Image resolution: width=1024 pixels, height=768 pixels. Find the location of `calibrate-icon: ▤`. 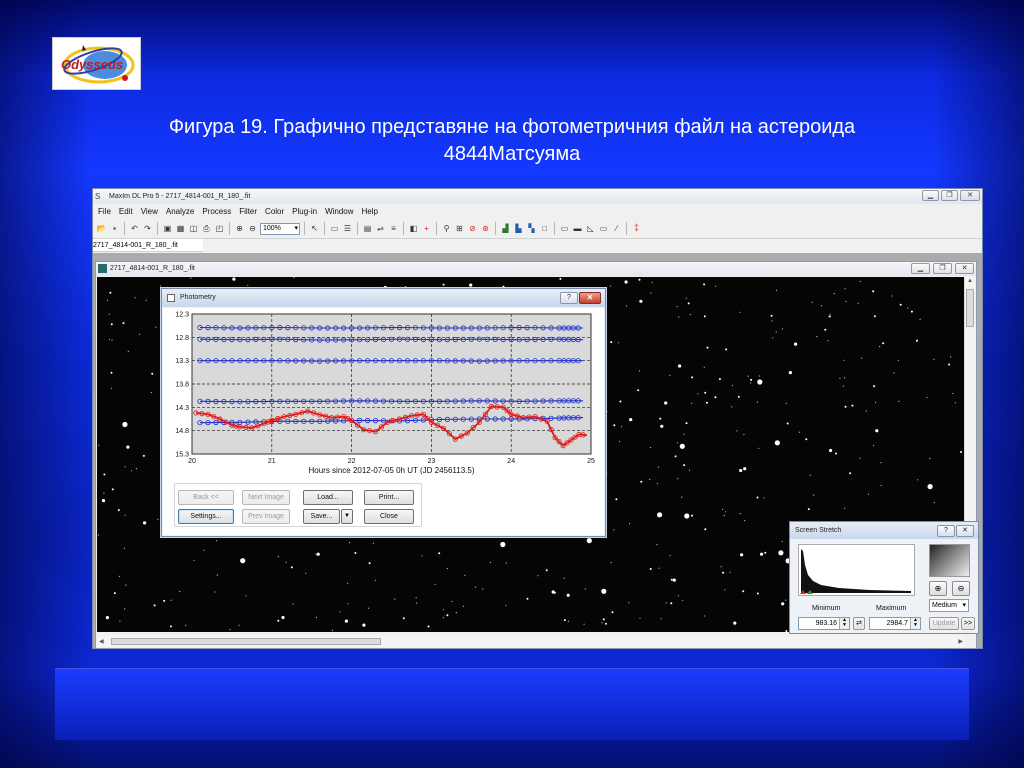

calibrate-icon: ▤ is located at coordinates (367, 228).